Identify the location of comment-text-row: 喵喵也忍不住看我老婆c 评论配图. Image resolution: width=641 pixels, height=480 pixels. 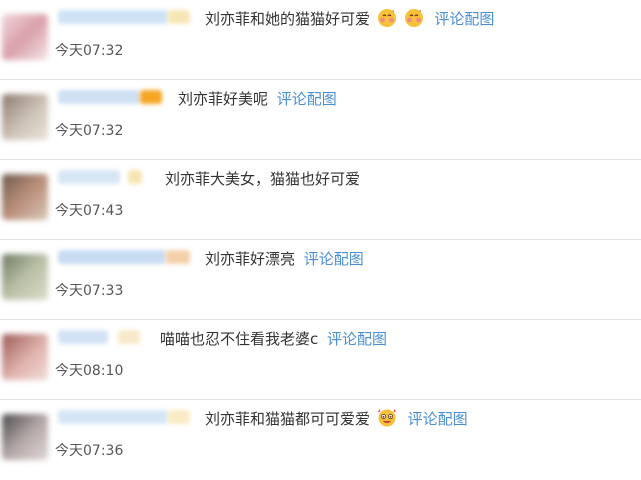
(273, 339).